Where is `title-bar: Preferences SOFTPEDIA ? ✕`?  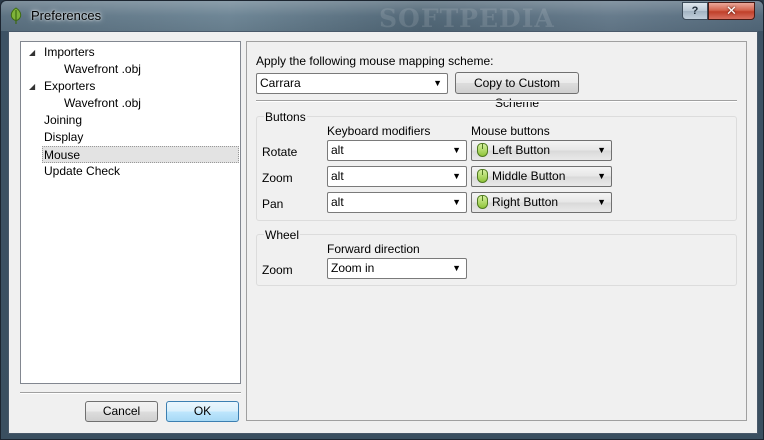
title-bar: Preferences SOFTPEDIA ? ✕ is located at coordinates (382, 17).